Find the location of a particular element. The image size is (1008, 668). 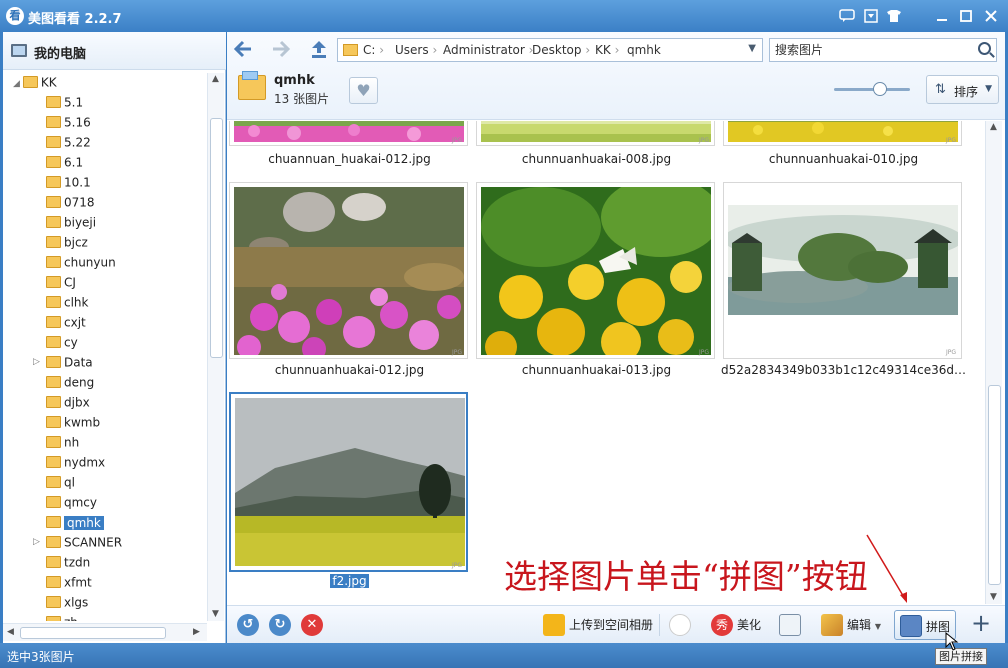

thumbnail-grid-vscrollbar: ▲ ▼ is located at coordinates (993, 362).